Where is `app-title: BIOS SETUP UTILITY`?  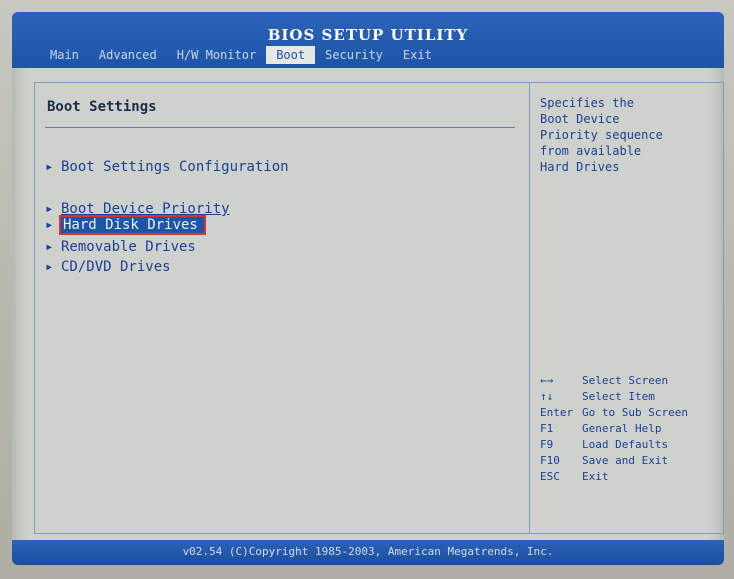
app-title: BIOS SETUP UTILITY is located at coordinates (368, 35).